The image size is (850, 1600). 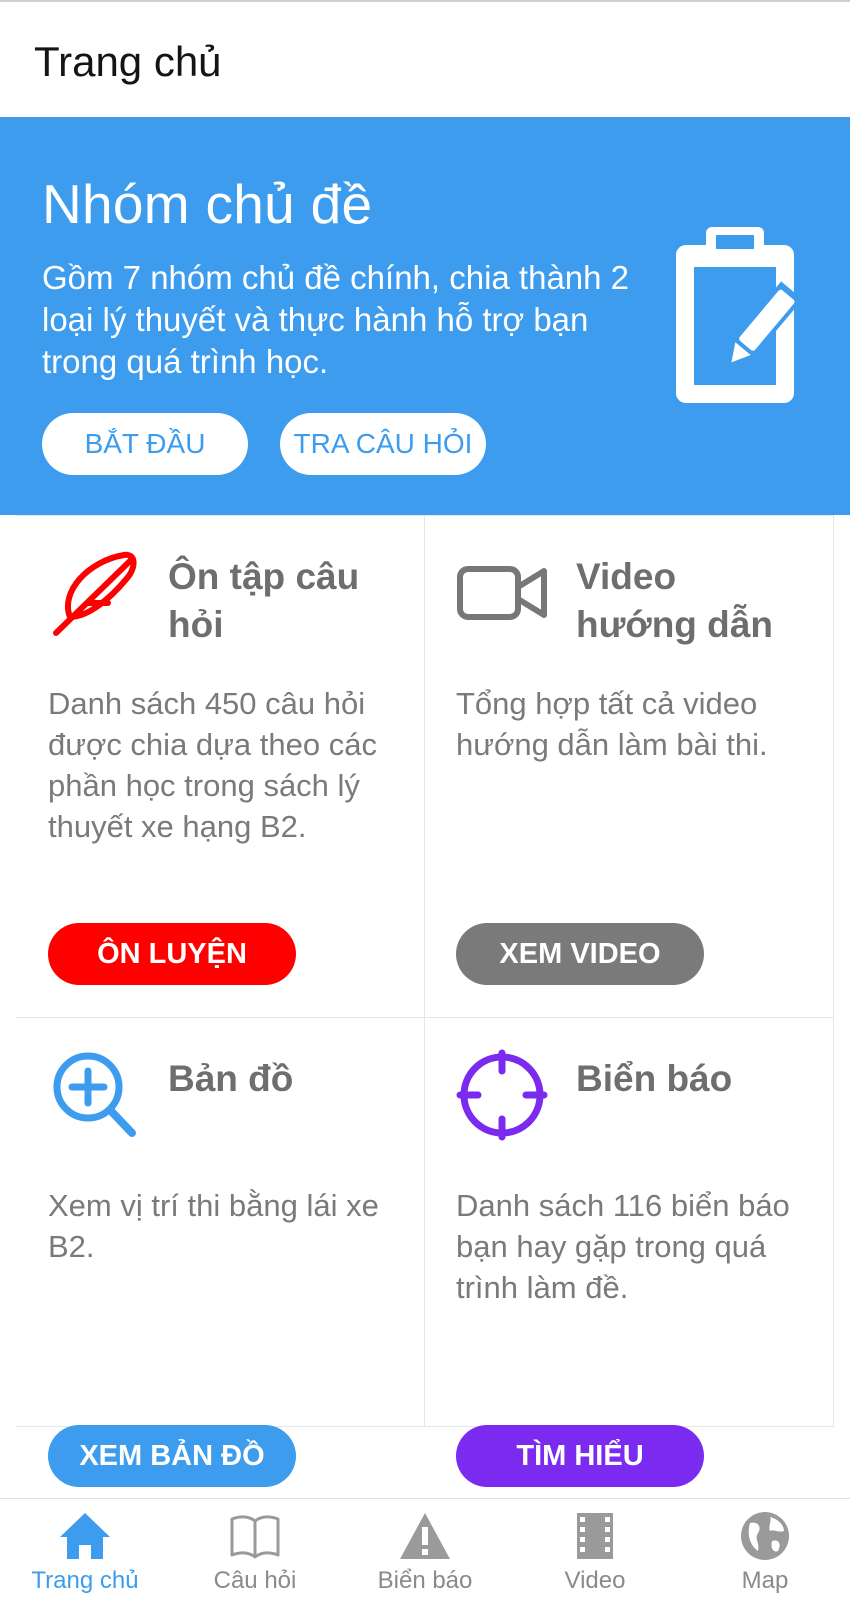 I want to click on bottom-tab-bar: Trang chủ Câu hỏi Biển báo Video Map, so click(x=425, y=1549).